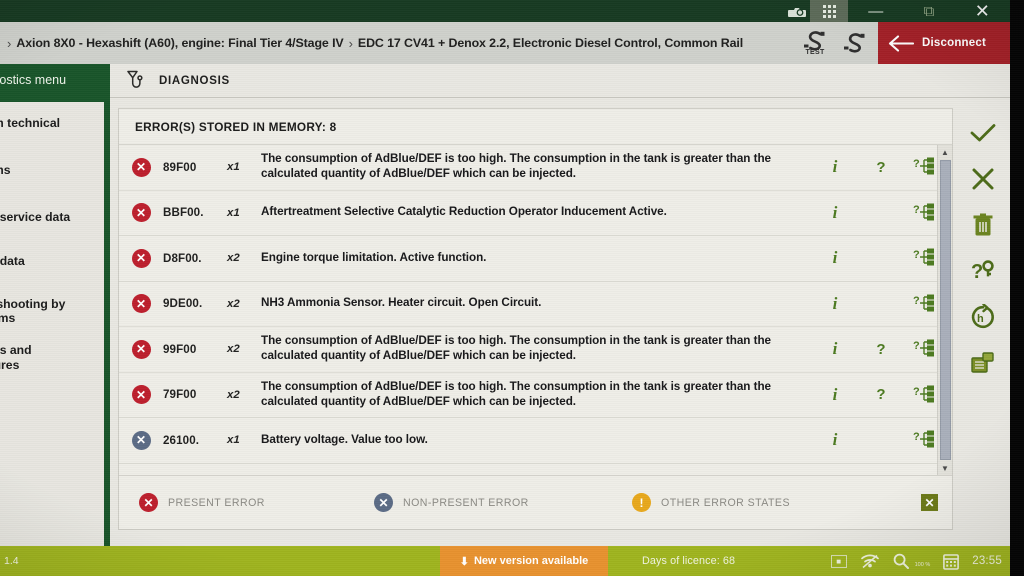  Describe the element at coordinates (982, 11) in the screenshot. I see `close-button: ✕` at that location.